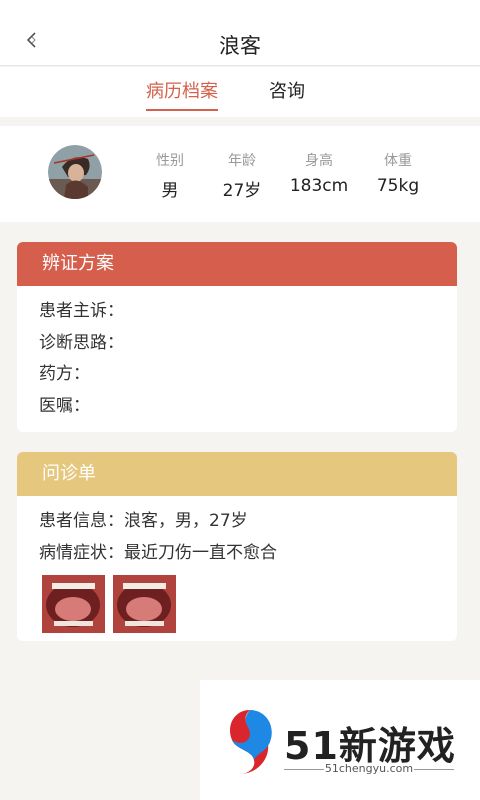 This screenshot has height=800, width=480. I want to click on stat-gender: 性别 男, so click(170, 175).